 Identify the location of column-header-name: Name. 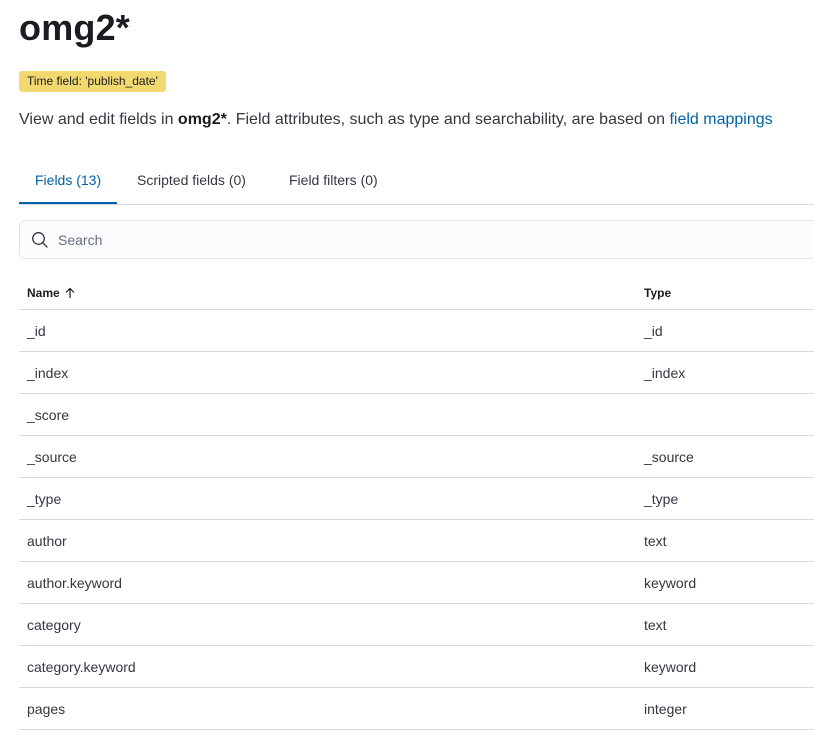
(51, 293).